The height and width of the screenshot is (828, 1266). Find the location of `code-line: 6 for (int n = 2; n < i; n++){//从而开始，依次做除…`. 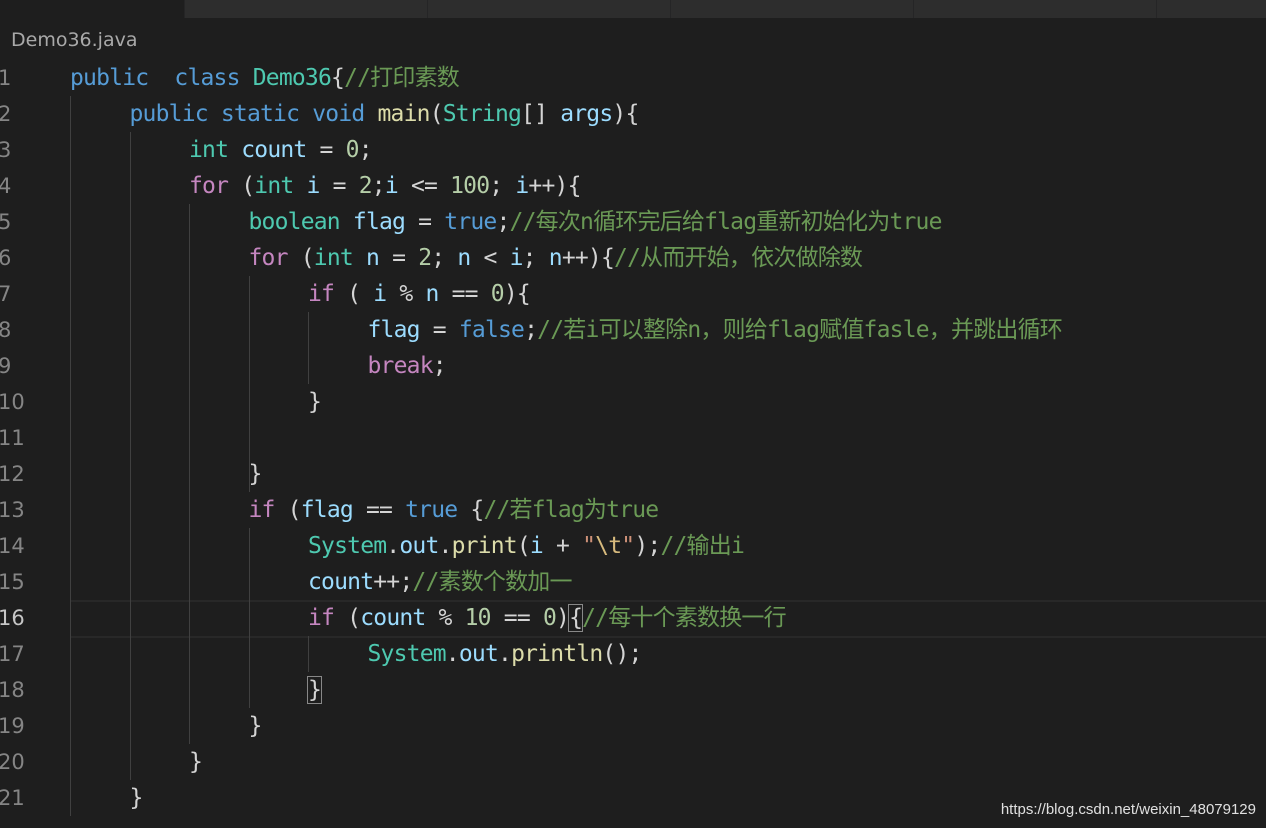

code-line: 6 for (int n = 2; n < i; n++){//从而开始，依次做除… is located at coordinates (633, 258).